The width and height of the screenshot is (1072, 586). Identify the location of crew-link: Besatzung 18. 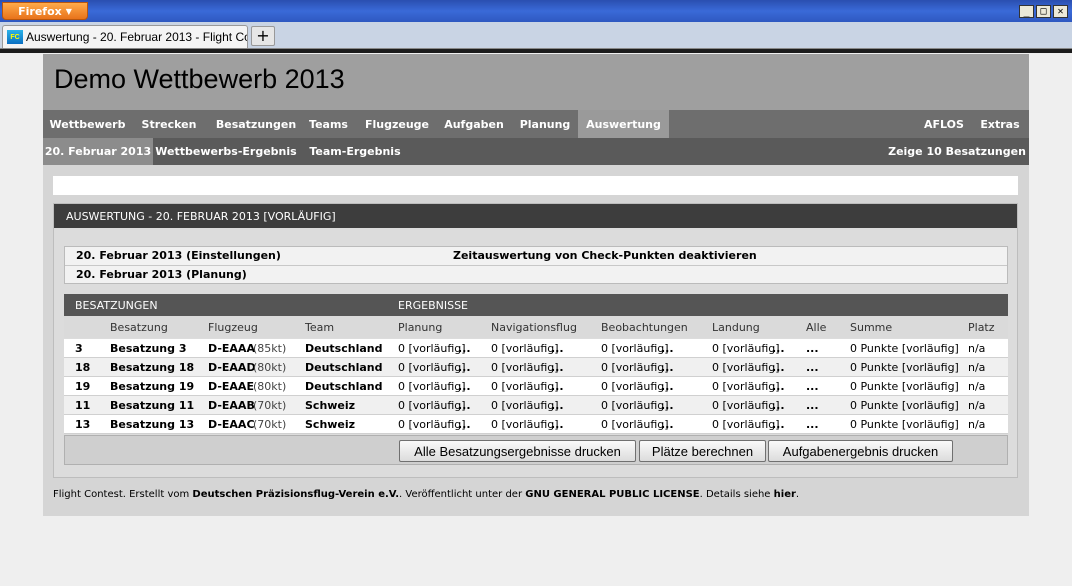
(152, 367).